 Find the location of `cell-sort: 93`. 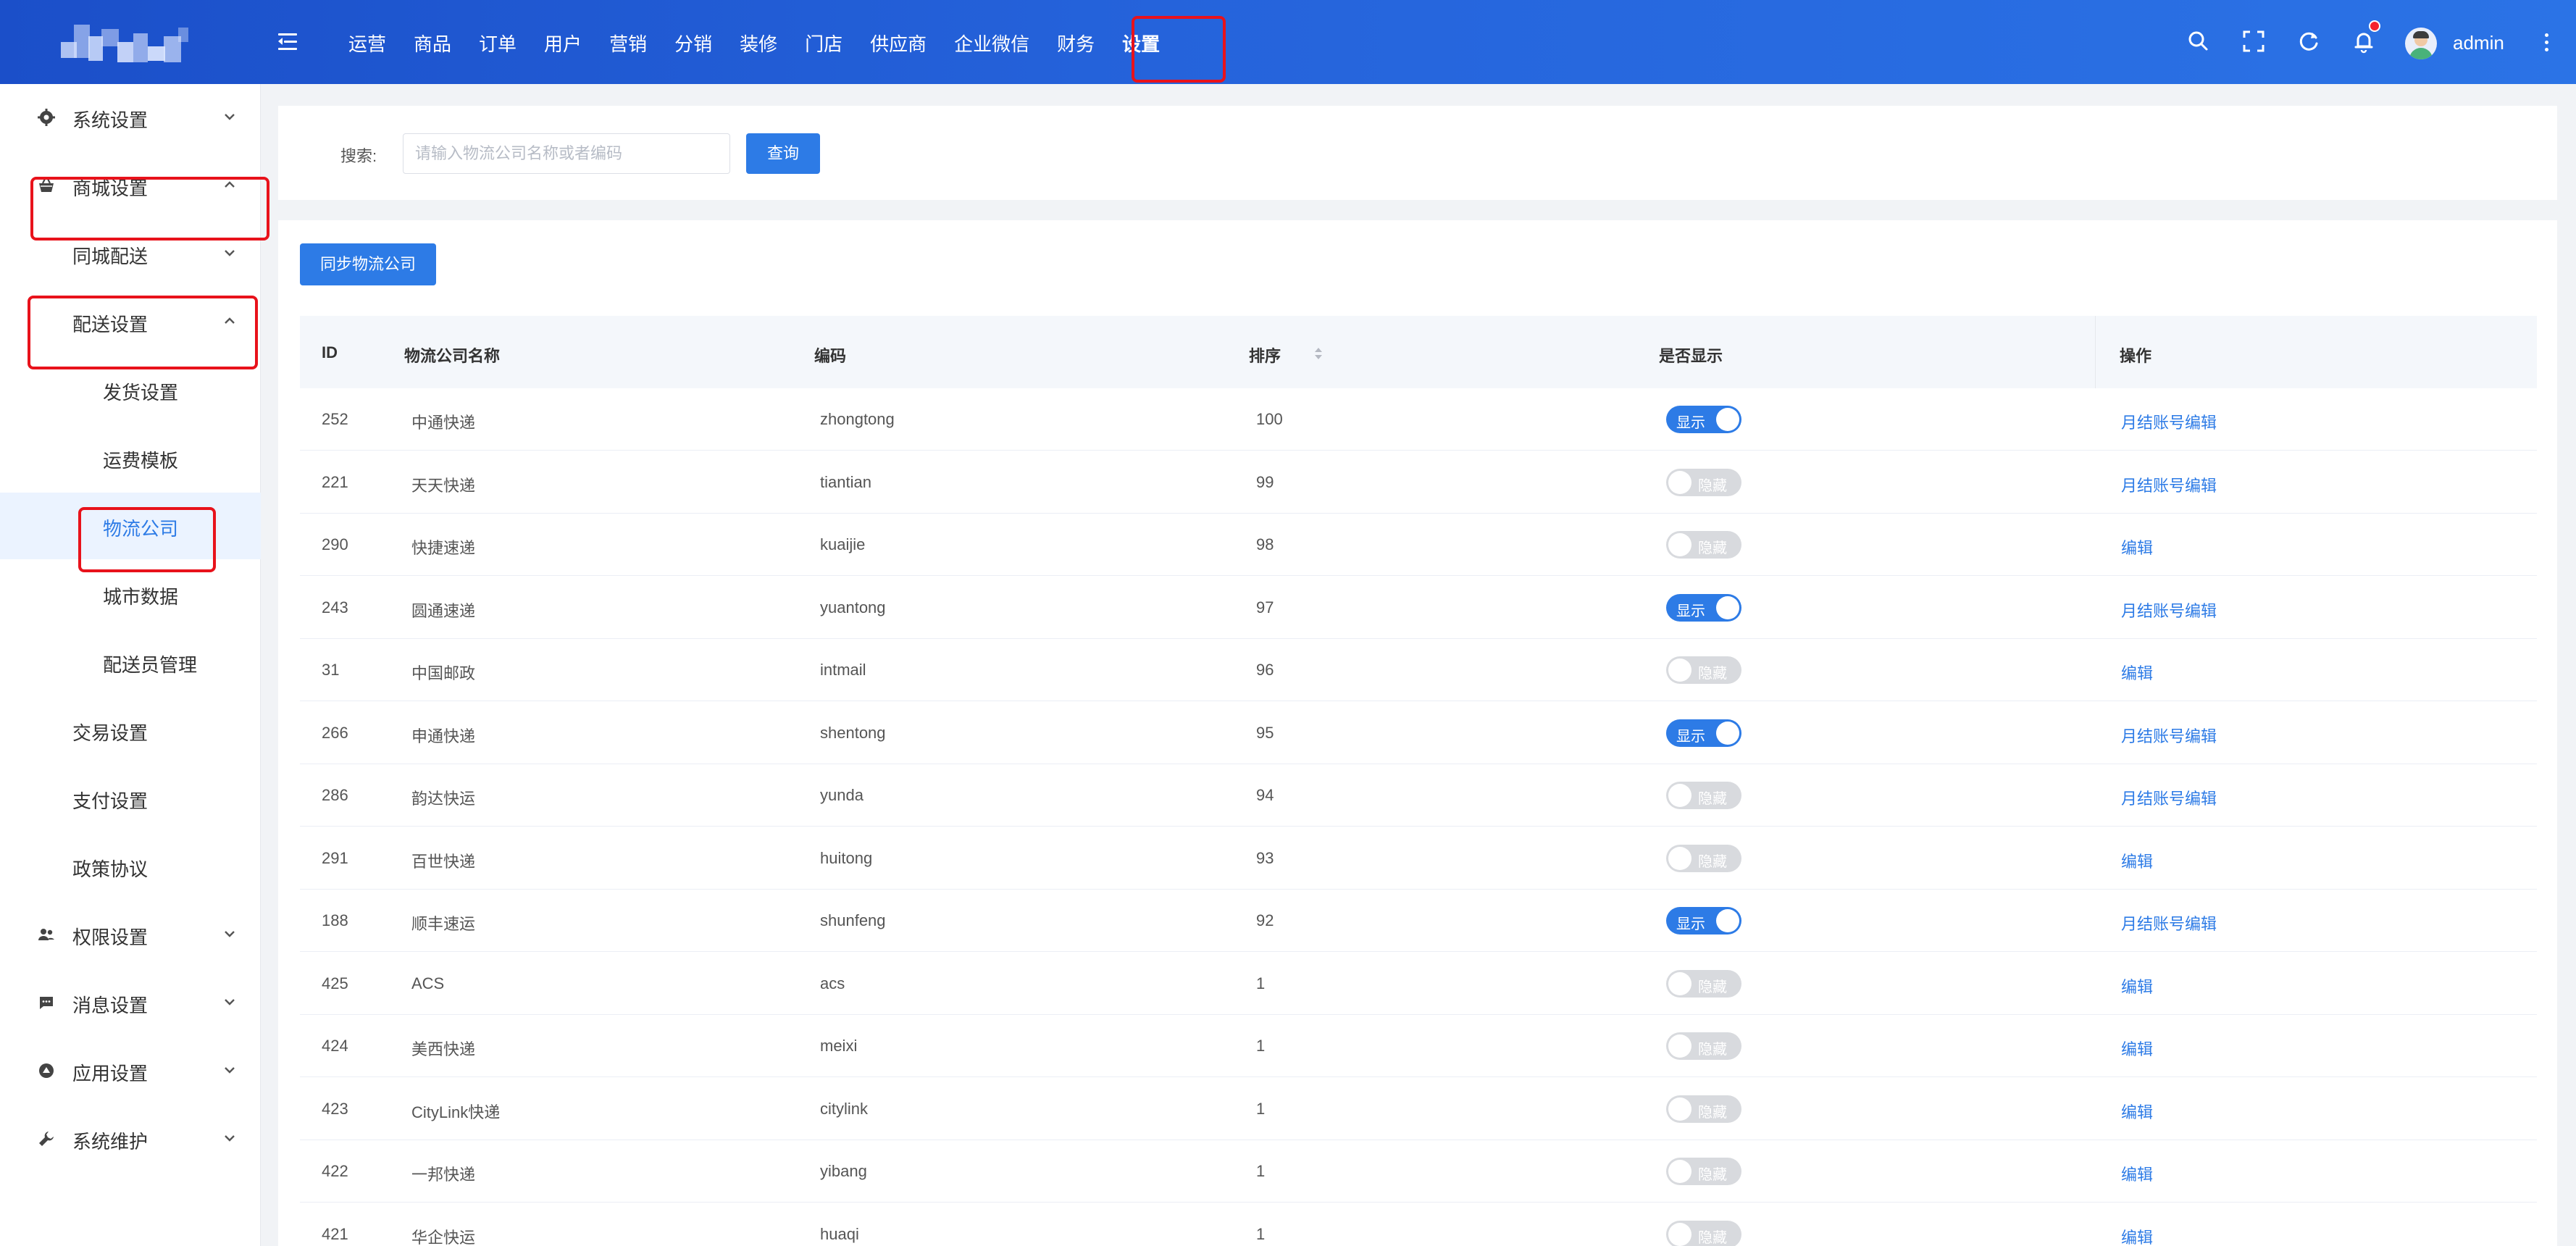

cell-sort: 93 is located at coordinates (1265, 857).